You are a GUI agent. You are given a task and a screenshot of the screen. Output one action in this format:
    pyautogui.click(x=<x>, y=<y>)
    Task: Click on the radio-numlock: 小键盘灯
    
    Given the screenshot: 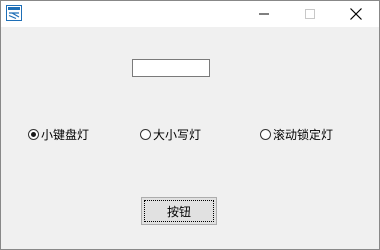 What is the action you would take?
    pyautogui.click(x=58, y=134)
    